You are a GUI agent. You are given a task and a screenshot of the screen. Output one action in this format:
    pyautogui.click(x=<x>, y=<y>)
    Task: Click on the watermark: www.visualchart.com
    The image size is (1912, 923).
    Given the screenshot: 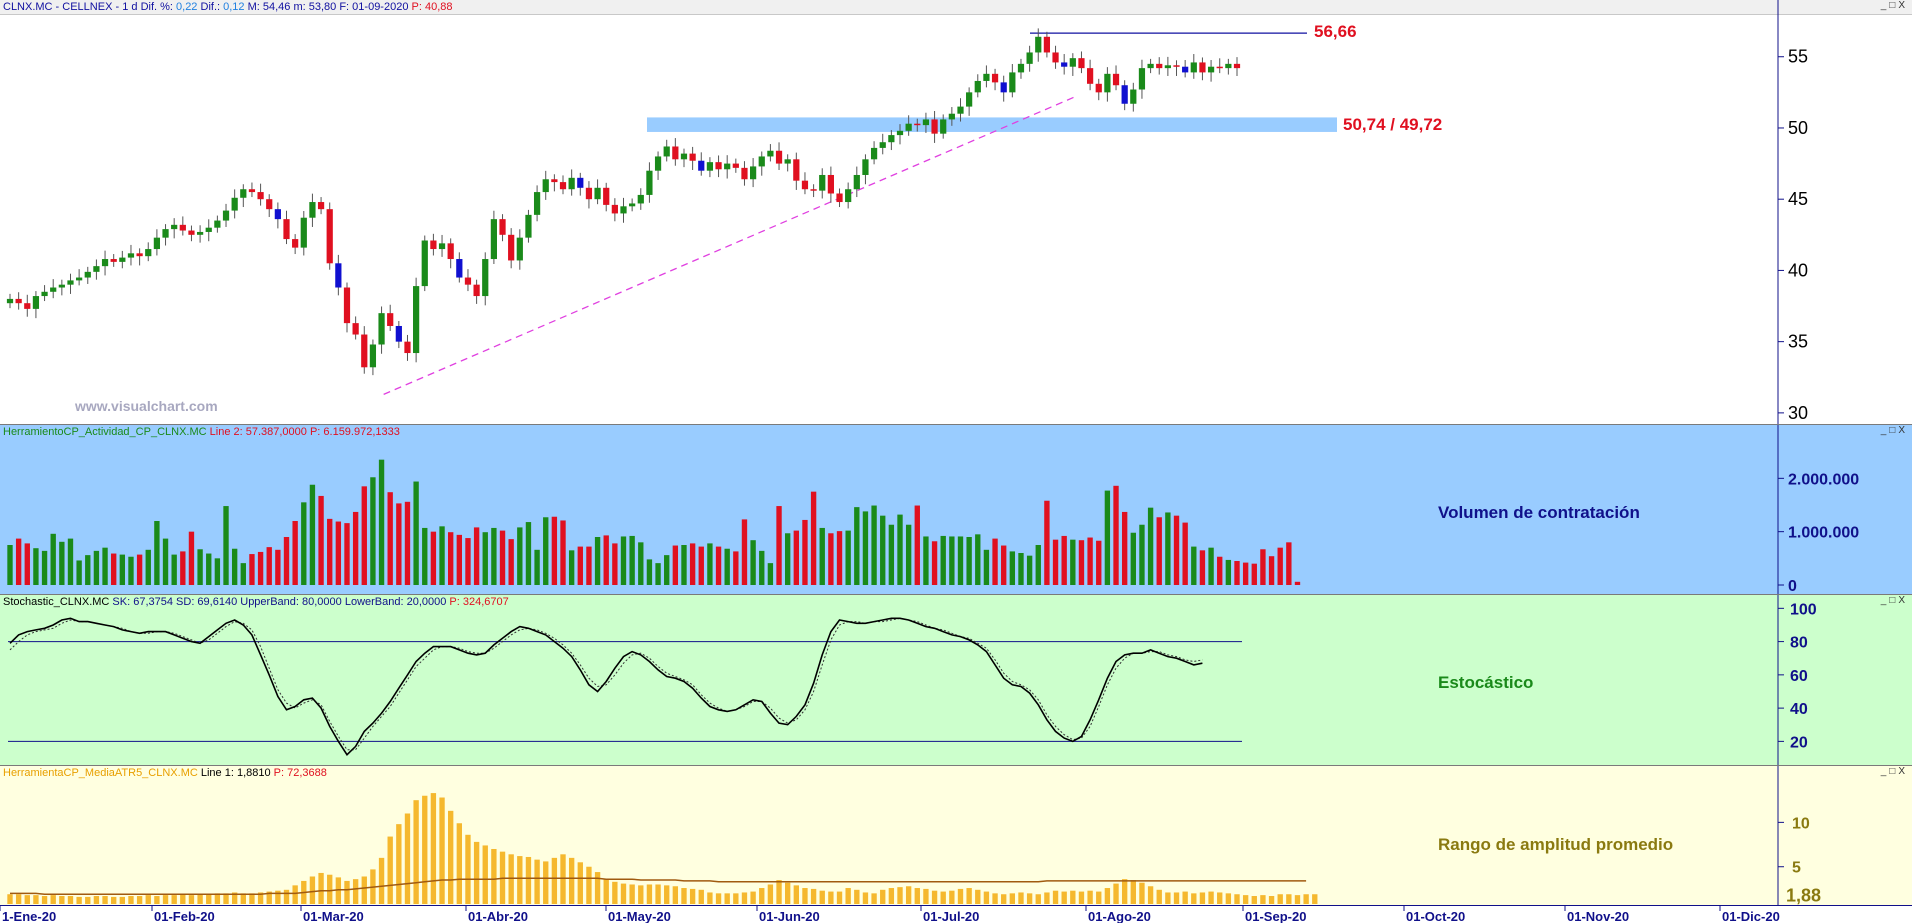 What is the action you would take?
    pyautogui.click(x=146, y=406)
    